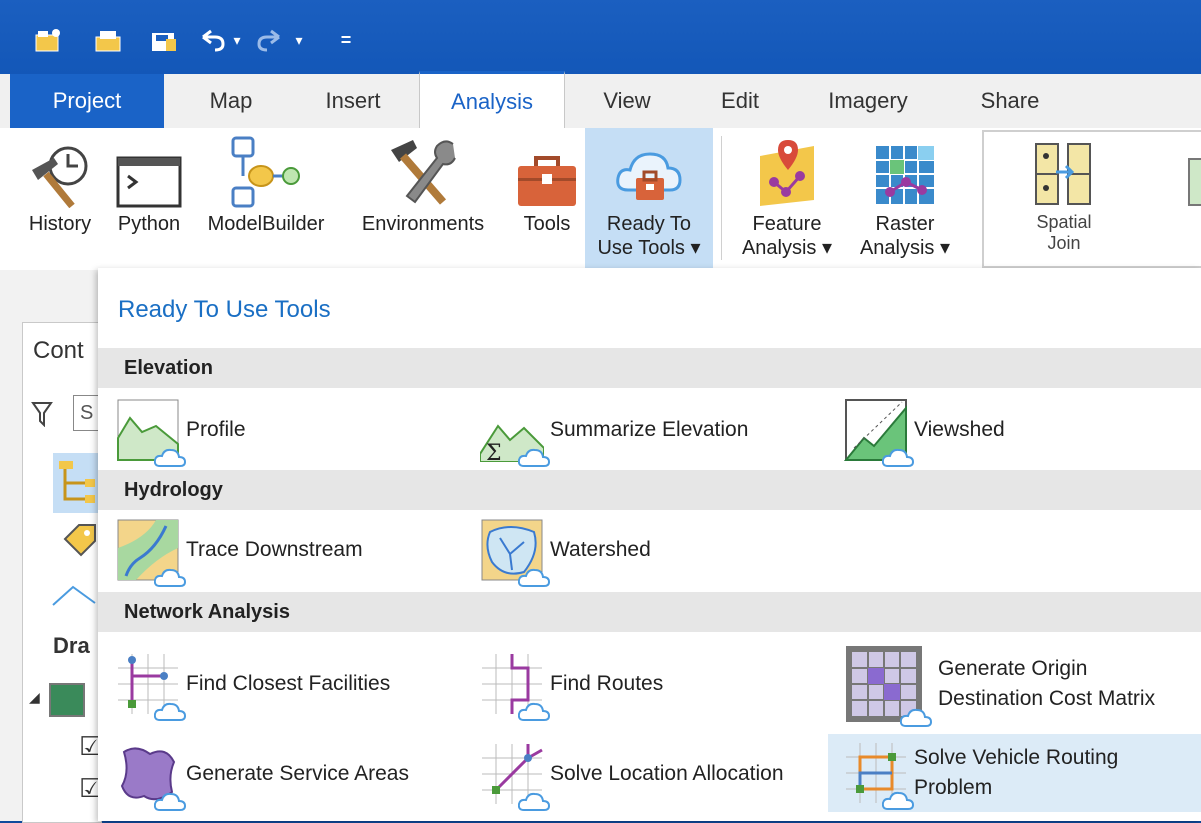 This screenshot has width=1201, height=823. I want to click on environments-button: Environments, so click(423, 199).